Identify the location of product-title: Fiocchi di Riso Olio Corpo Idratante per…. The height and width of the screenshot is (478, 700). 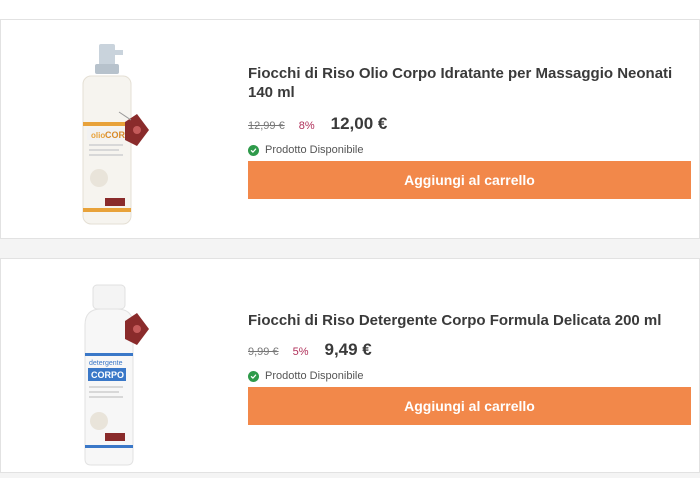
(468, 83).